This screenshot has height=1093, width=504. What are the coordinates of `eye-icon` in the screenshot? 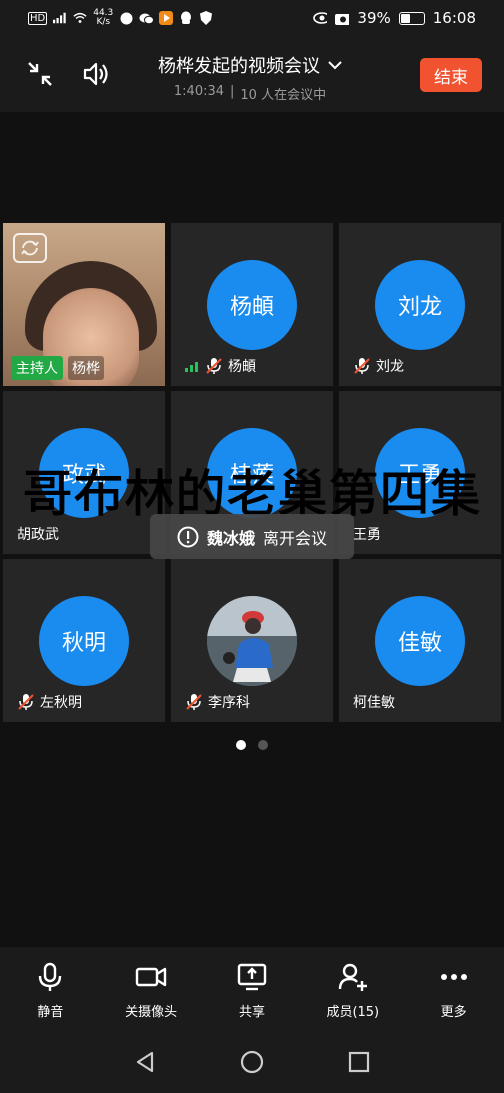 It's located at (320, 18).